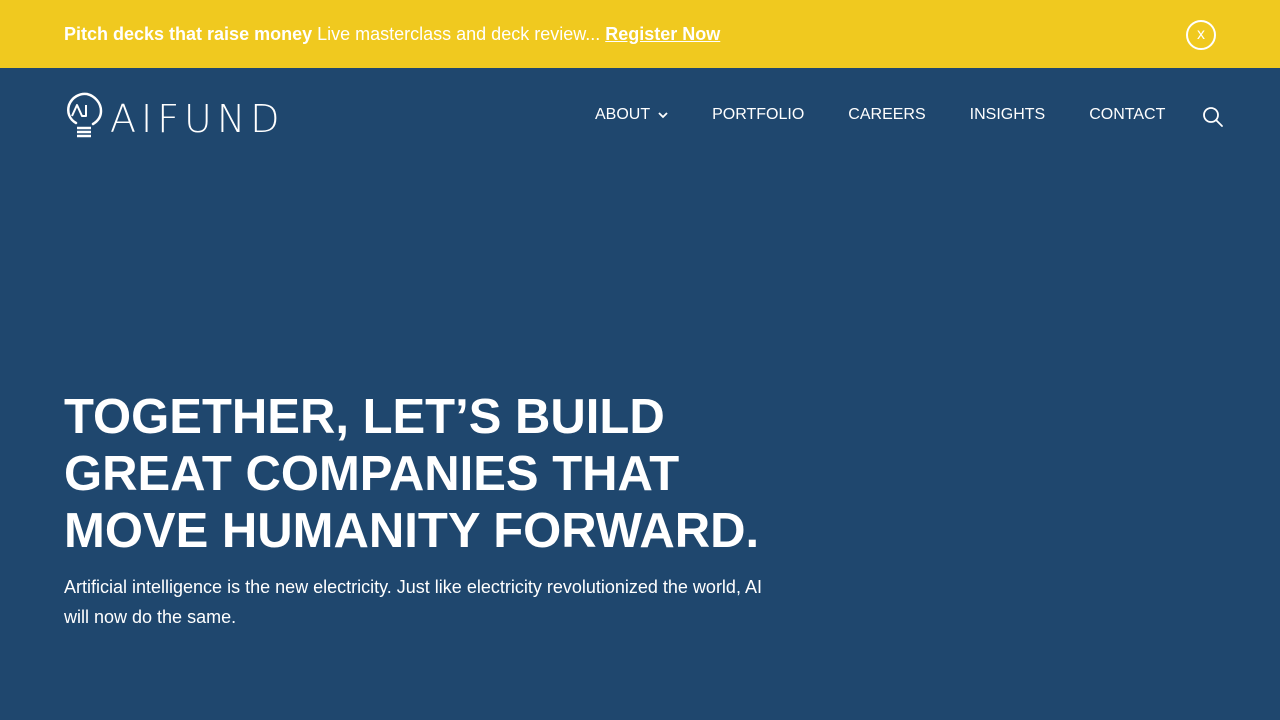 The height and width of the screenshot is (720, 1280). I want to click on register-now-link: Register Now, so click(662, 34).